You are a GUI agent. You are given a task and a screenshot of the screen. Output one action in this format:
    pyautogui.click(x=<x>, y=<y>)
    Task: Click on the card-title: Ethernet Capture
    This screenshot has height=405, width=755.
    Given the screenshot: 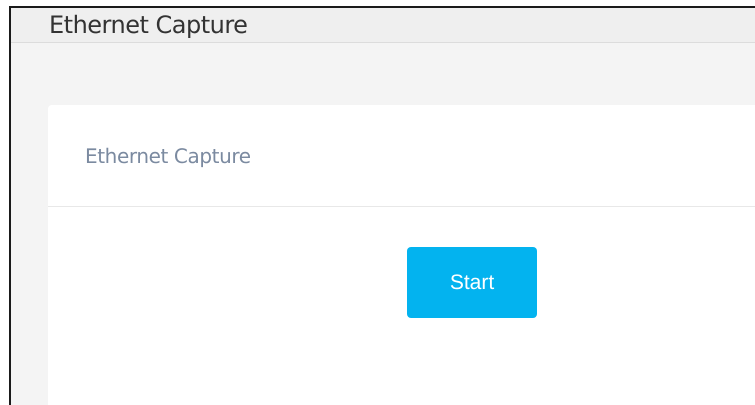 What is the action you would take?
    pyautogui.click(x=168, y=156)
    